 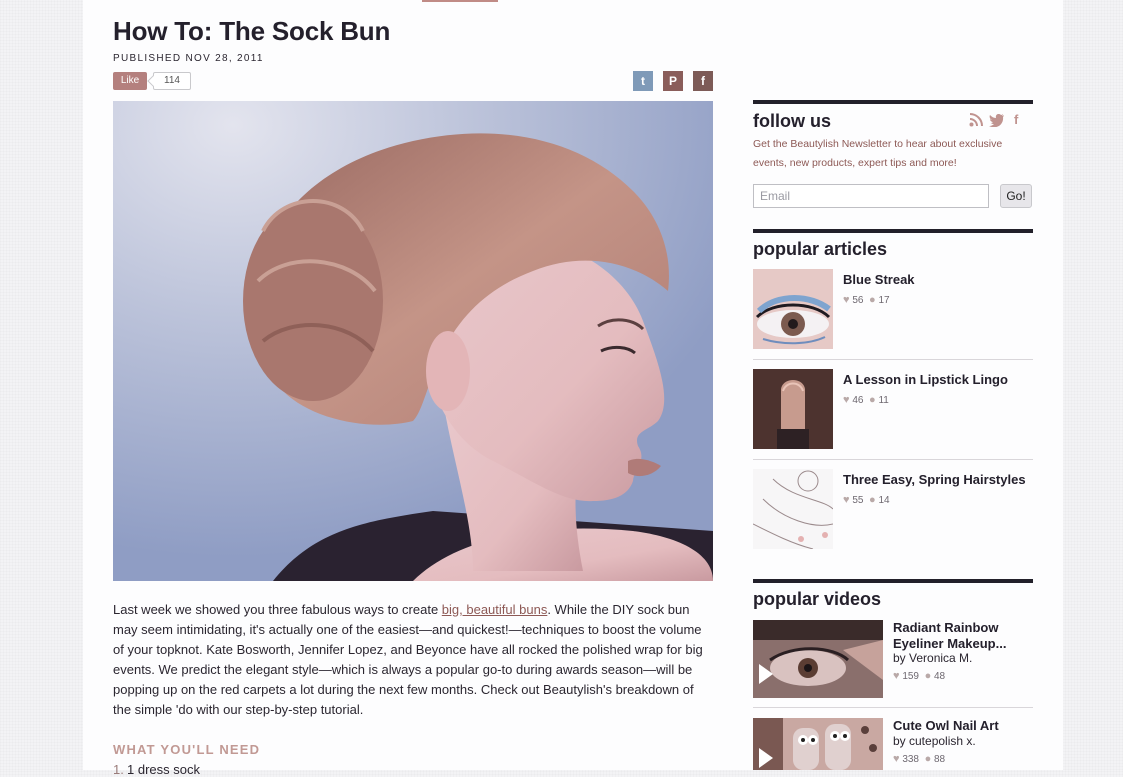 What do you see at coordinates (925, 380) in the screenshot?
I see `article-title: A Lesson in Lipstick Lingo` at bounding box center [925, 380].